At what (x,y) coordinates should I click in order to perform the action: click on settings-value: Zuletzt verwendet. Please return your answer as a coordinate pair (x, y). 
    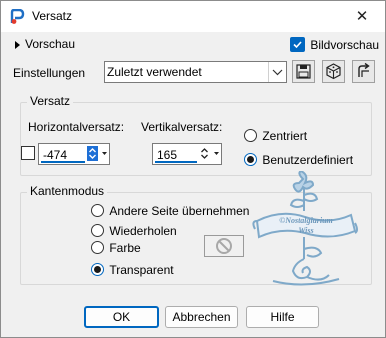
    Looking at the image, I should click on (154, 72).